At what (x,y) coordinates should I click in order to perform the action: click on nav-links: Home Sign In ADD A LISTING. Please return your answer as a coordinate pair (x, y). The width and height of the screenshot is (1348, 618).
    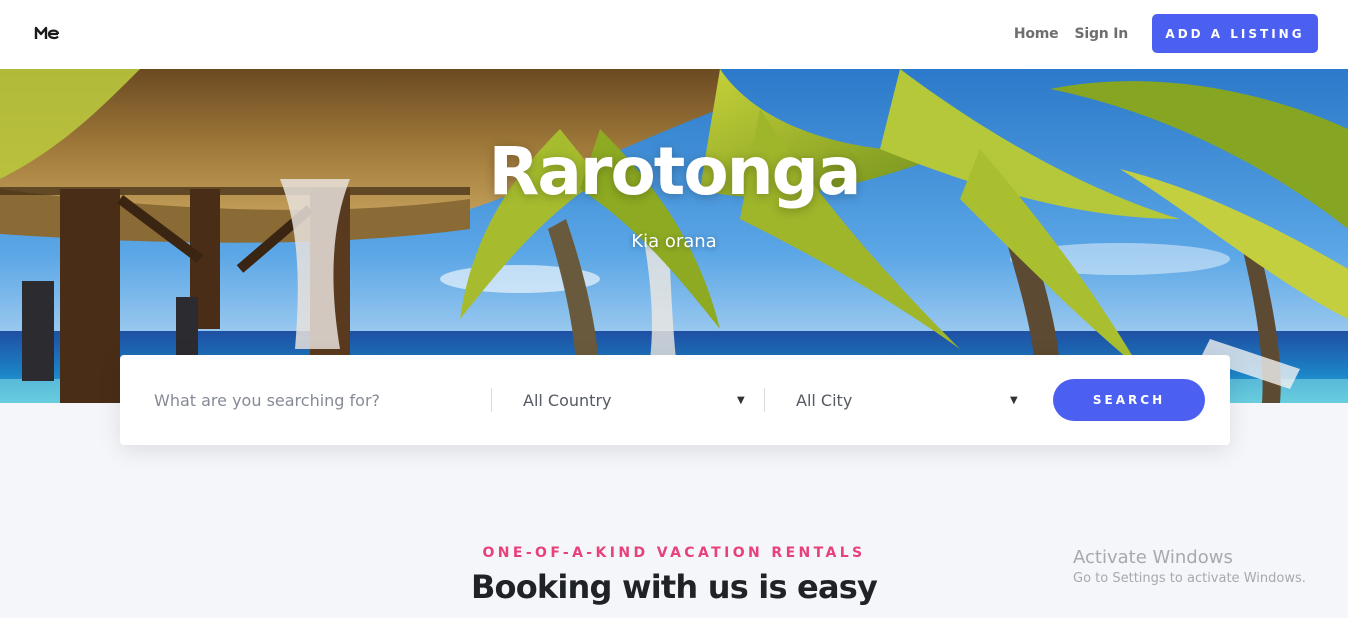
    Looking at the image, I should click on (1166, 33).